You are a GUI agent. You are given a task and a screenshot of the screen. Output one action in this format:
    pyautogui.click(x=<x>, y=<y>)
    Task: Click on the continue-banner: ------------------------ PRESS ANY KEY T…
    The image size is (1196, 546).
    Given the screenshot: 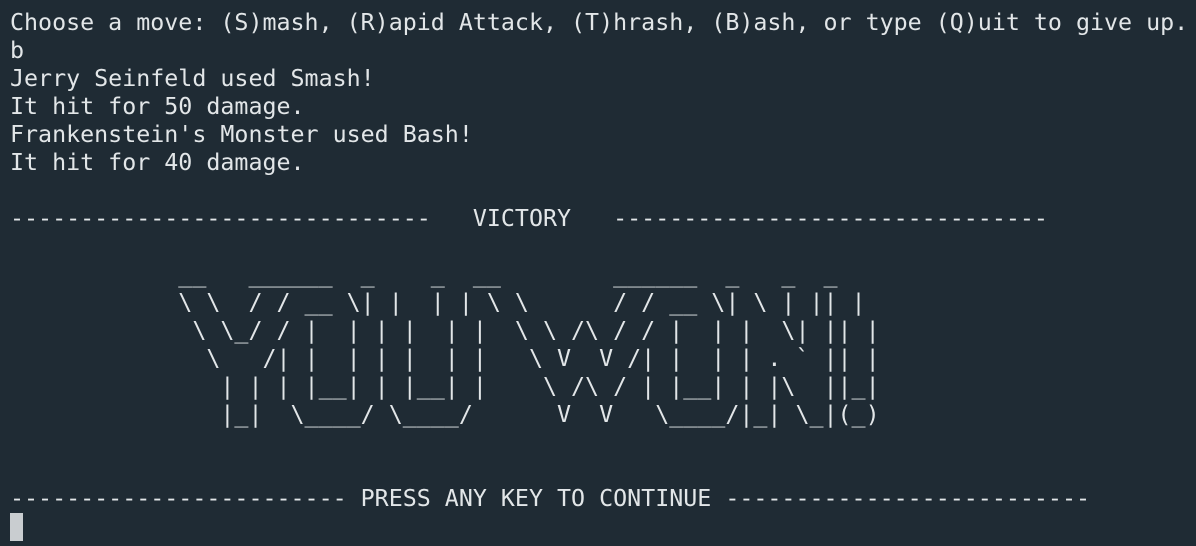 What is the action you would take?
    pyautogui.click(x=550, y=498)
    